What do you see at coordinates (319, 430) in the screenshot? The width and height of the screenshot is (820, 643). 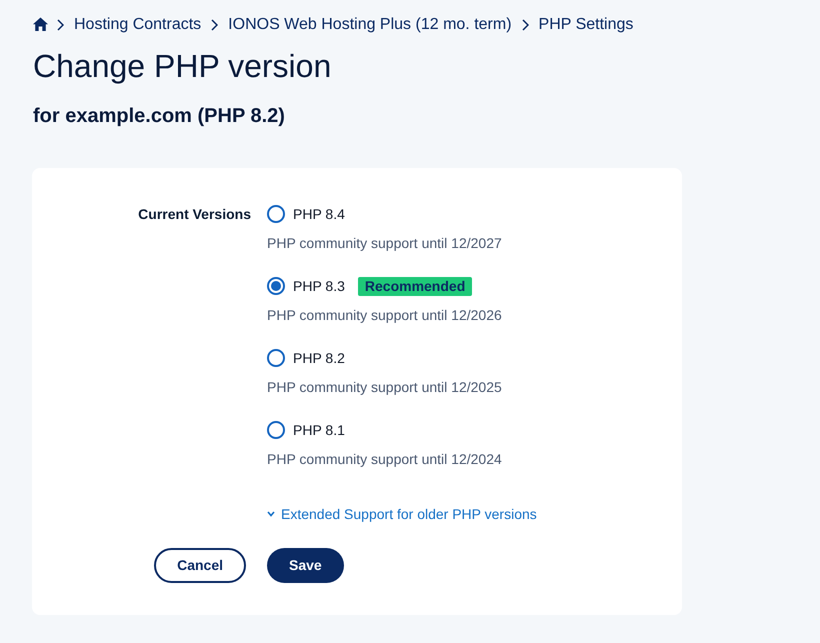 I see `option-label: PHP 8.1` at bounding box center [319, 430].